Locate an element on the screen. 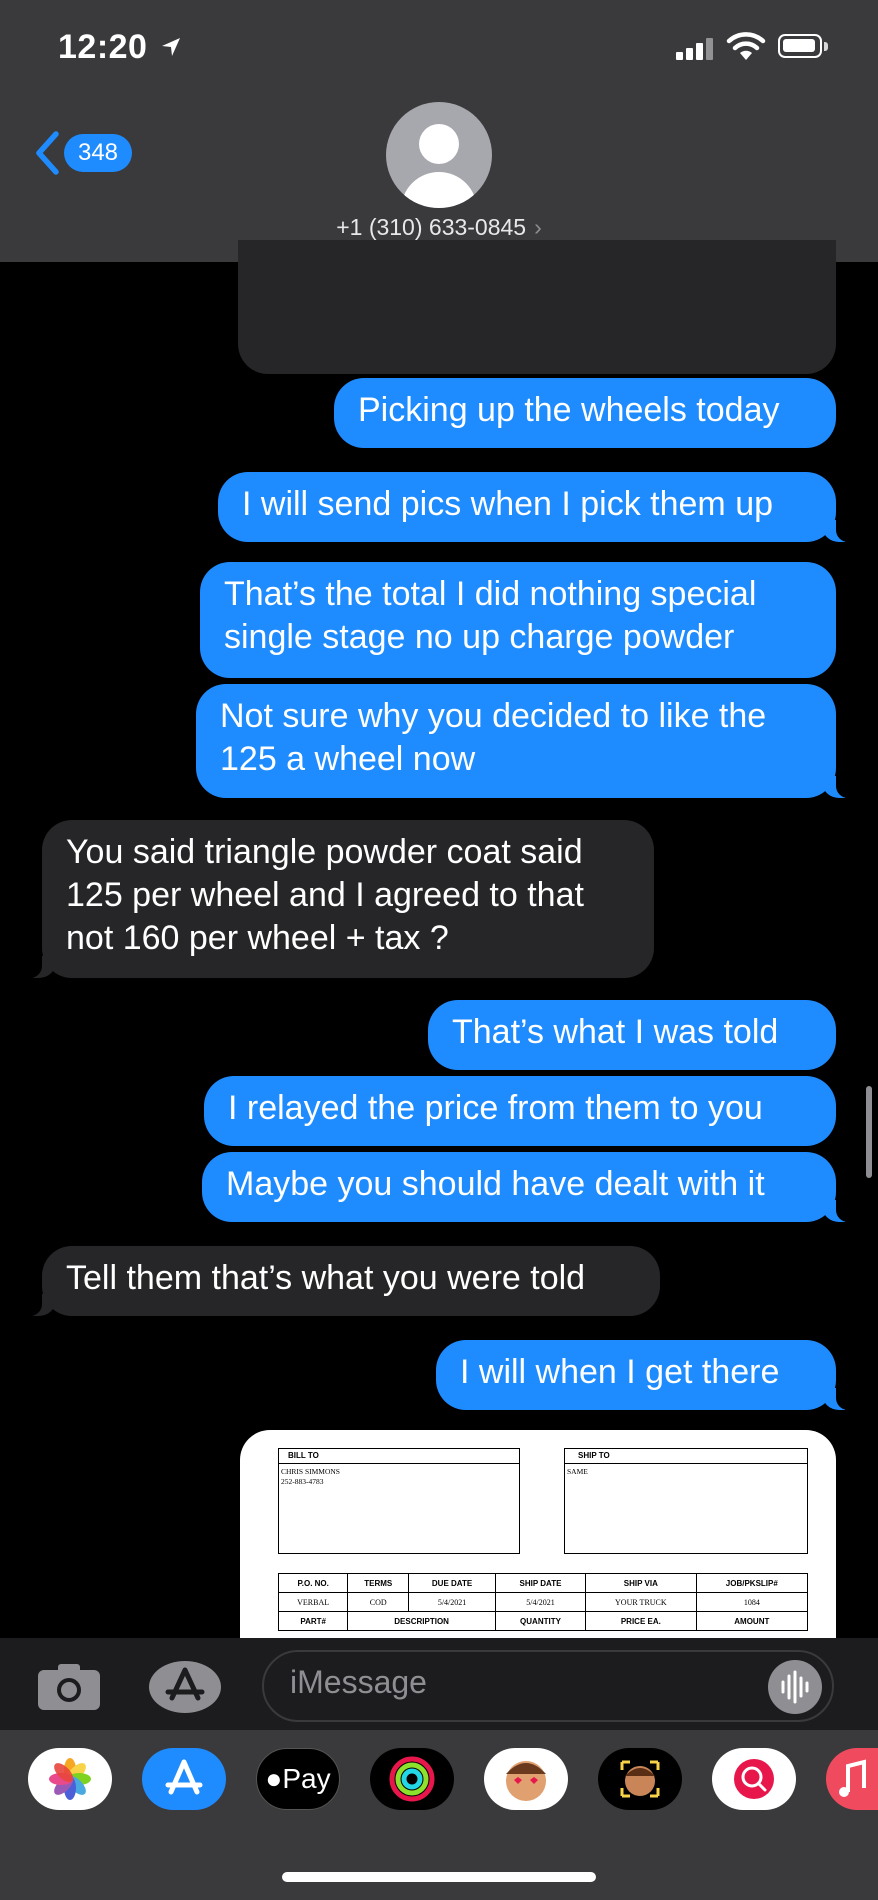 This screenshot has height=1900, width=878. message-bubble-sent: Maybe you should have dealt with it is located at coordinates (530, 1187).